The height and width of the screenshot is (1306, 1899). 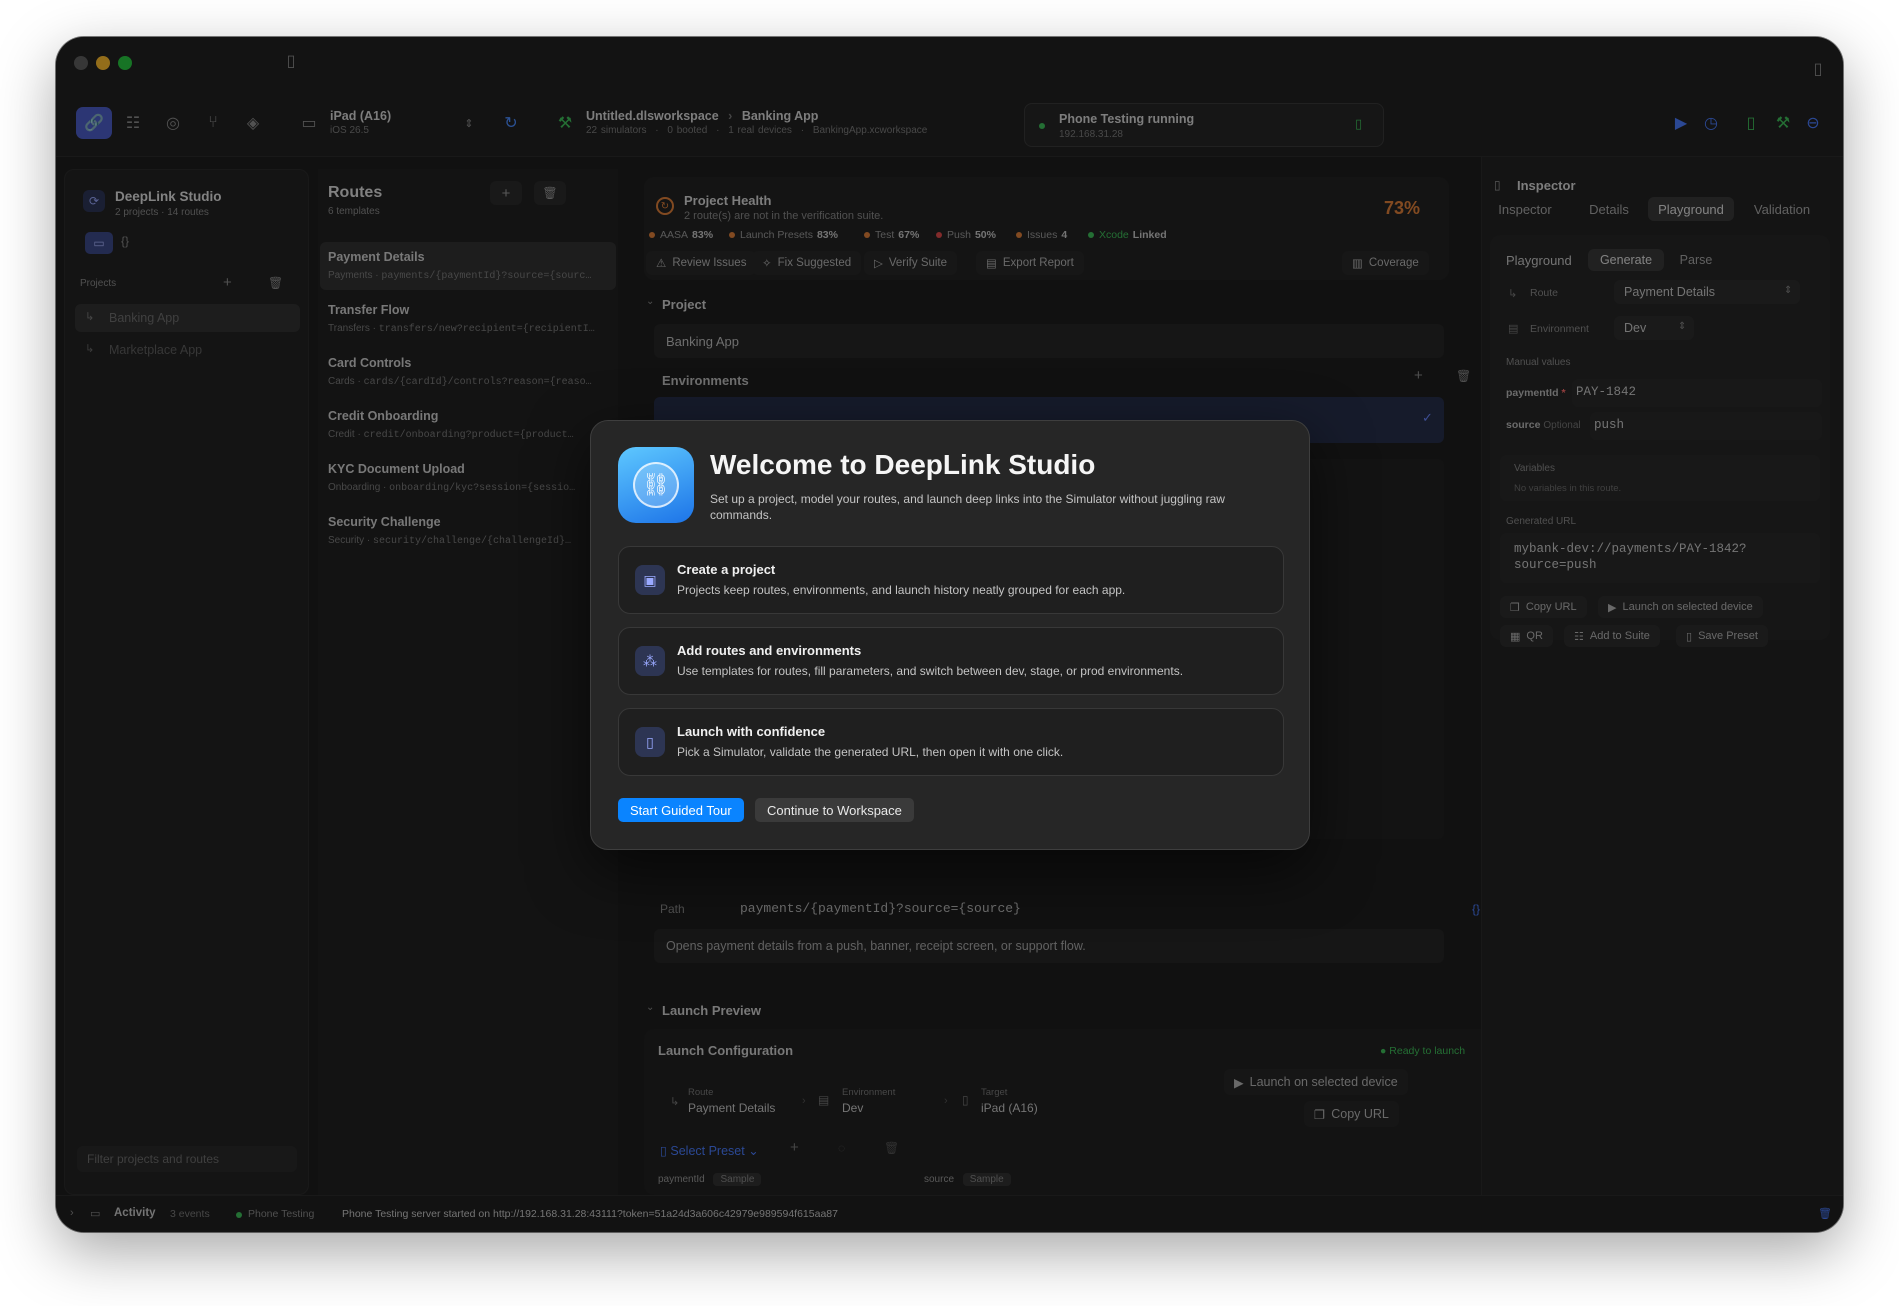 I want to click on app-icon: ⛓, so click(x=656, y=485).